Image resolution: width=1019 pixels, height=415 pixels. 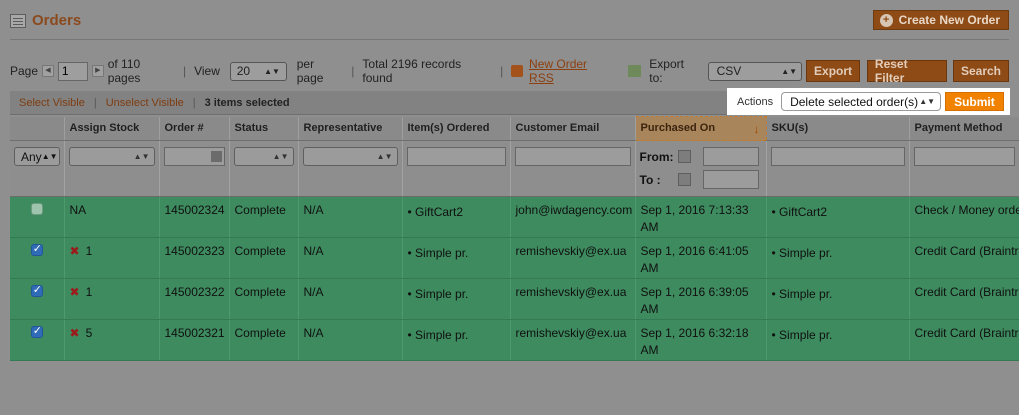 I want to click on col-checkbox, so click(x=37, y=128).